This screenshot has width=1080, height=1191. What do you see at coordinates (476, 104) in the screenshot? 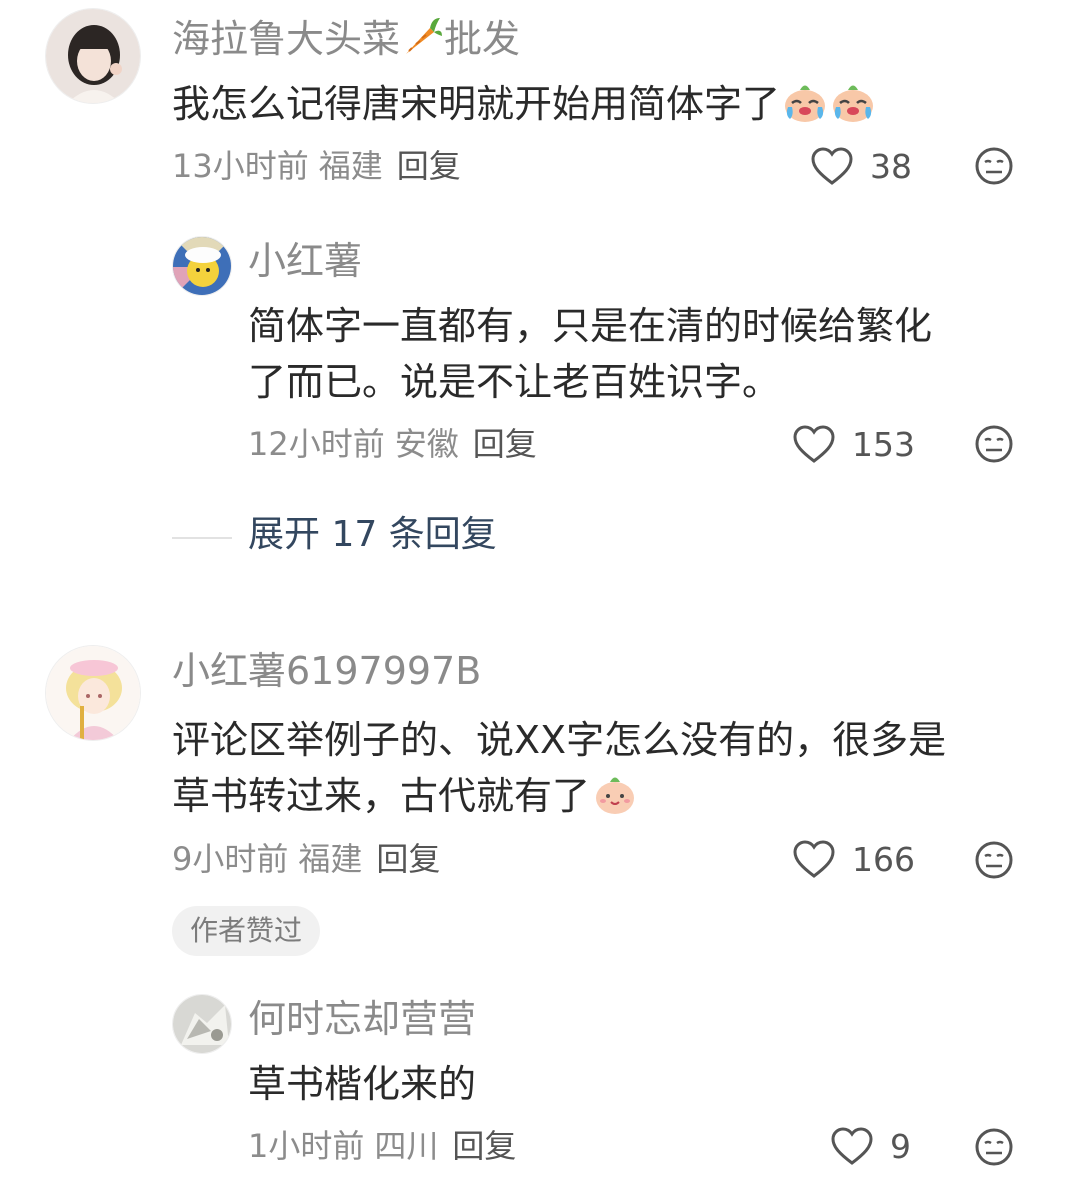
I see `comment-text-body: 我怎么记得唐宋明就开始用简体字了` at bounding box center [476, 104].